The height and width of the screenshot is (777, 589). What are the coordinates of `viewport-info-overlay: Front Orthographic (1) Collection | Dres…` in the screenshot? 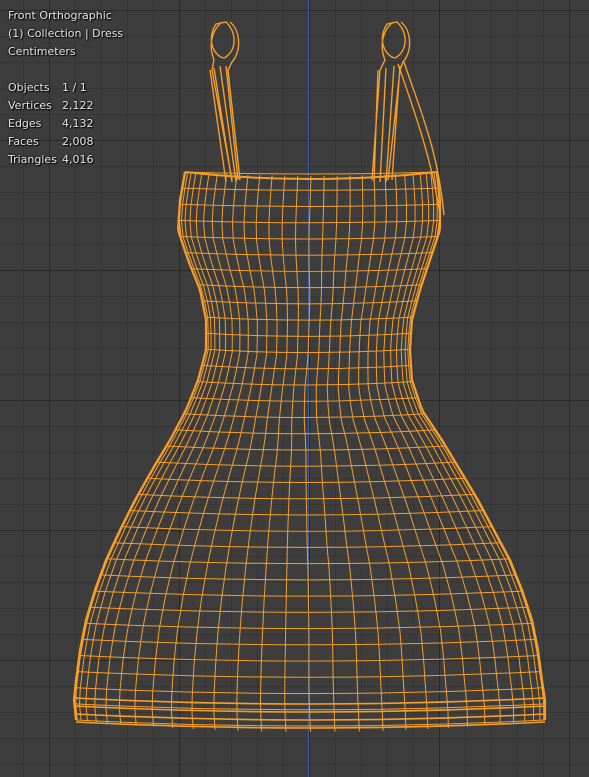 It's located at (65, 88).